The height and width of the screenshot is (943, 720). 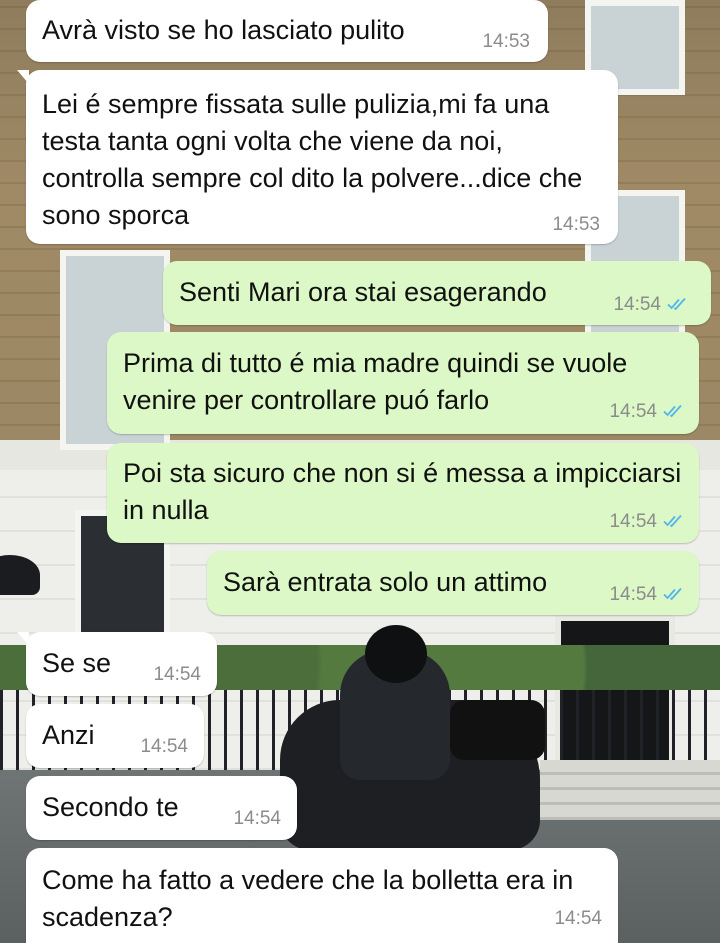 What do you see at coordinates (68, 735) in the screenshot?
I see `message-text: Anzi` at bounding box center [68, 735].